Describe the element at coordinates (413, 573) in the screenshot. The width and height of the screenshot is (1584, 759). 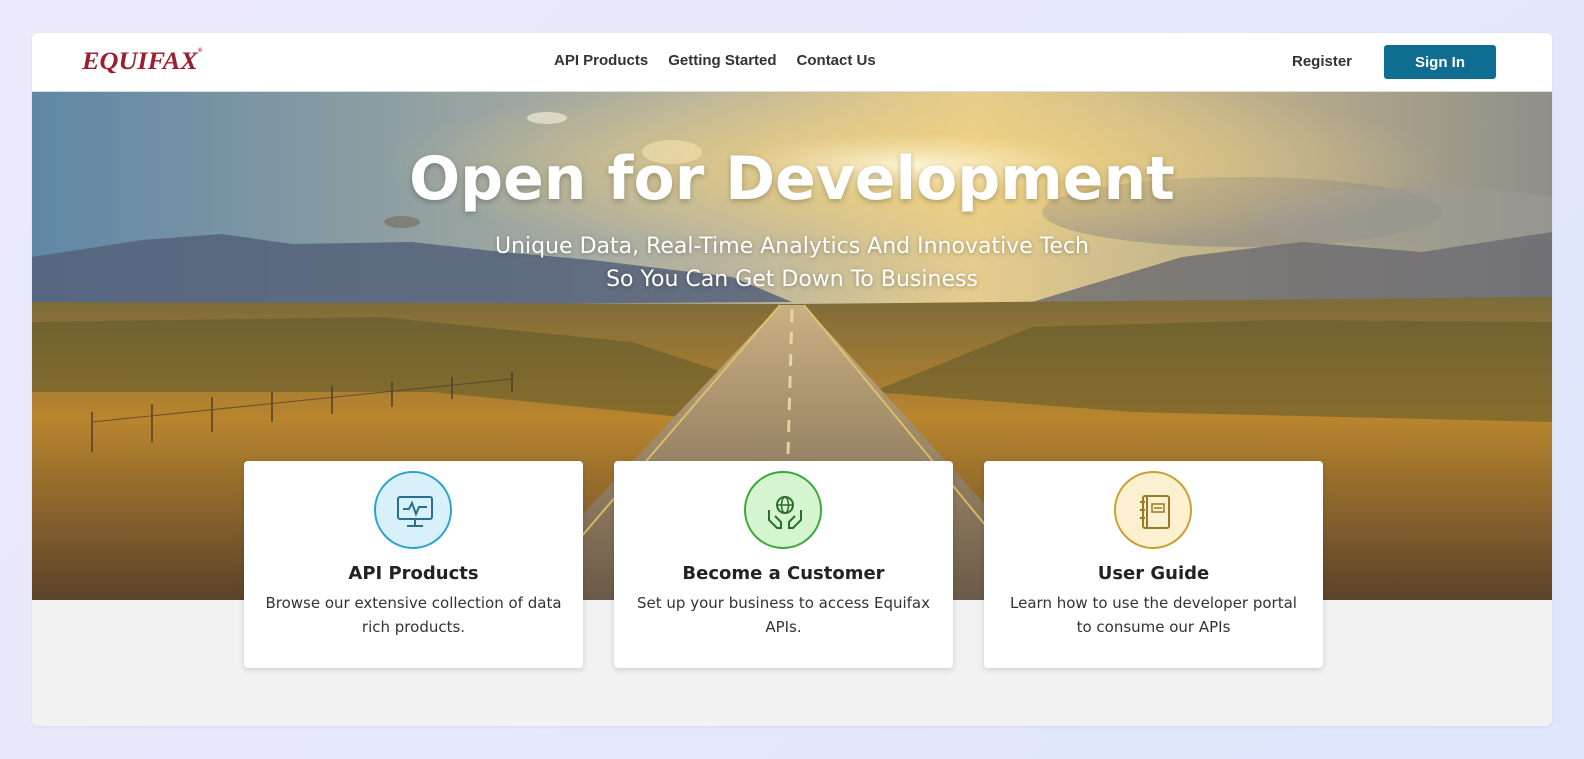
I see `card-title: API Products` at that location.